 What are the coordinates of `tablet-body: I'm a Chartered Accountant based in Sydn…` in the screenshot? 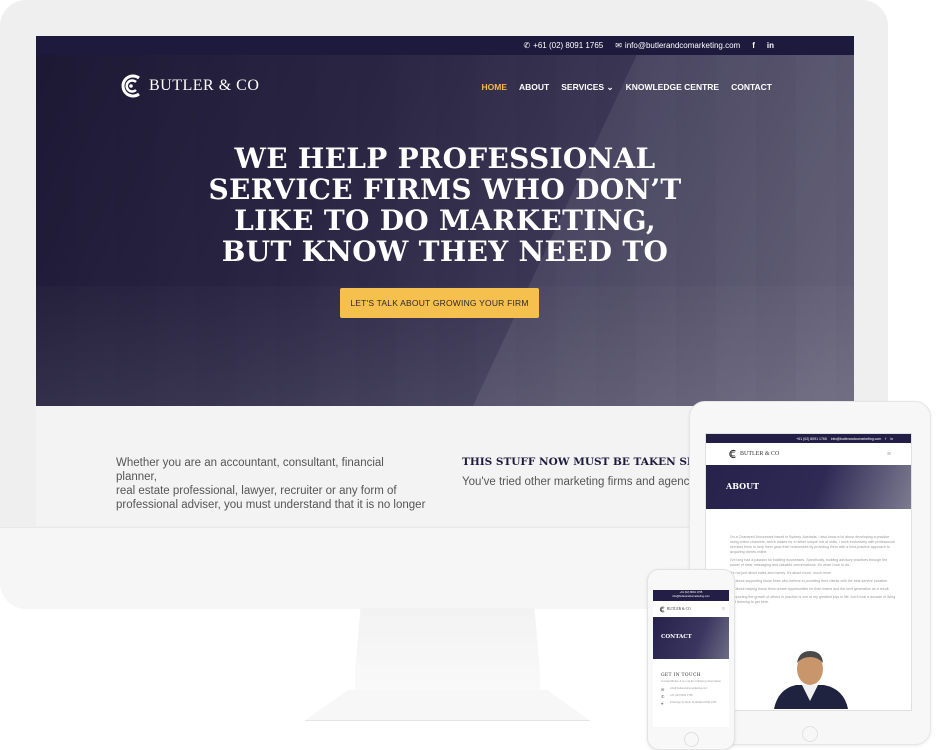 It's located at (808, 557).